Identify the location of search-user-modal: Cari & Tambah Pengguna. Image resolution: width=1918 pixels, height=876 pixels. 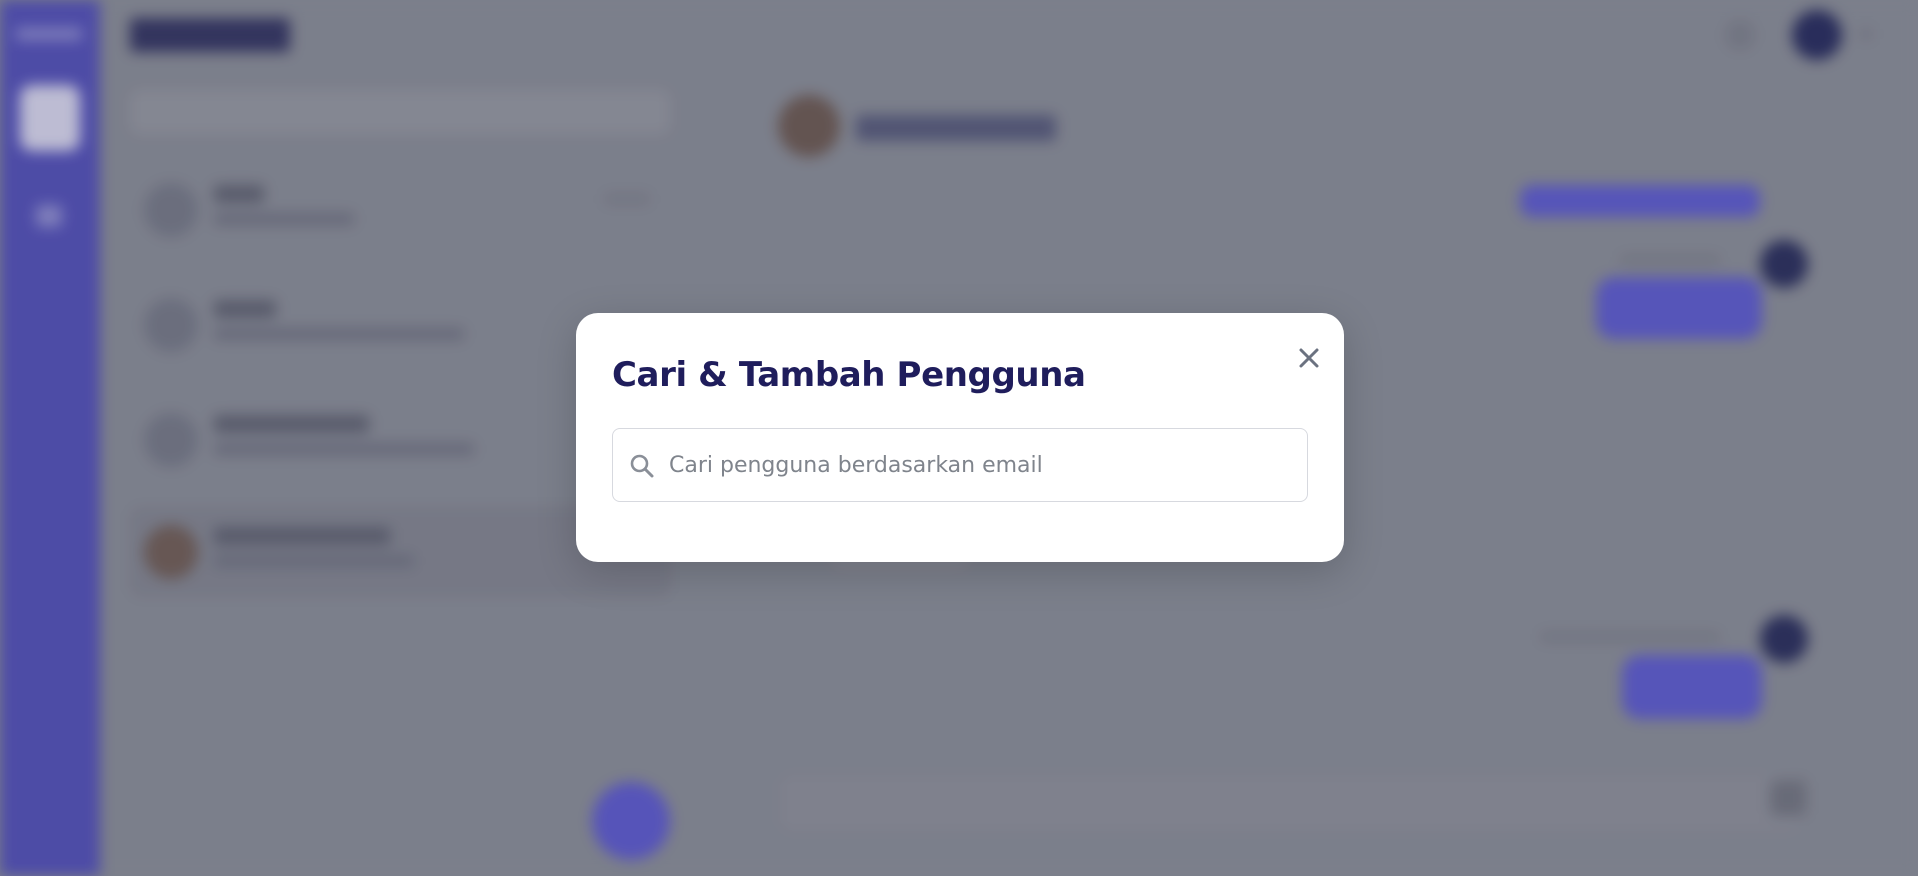
(960, 437).